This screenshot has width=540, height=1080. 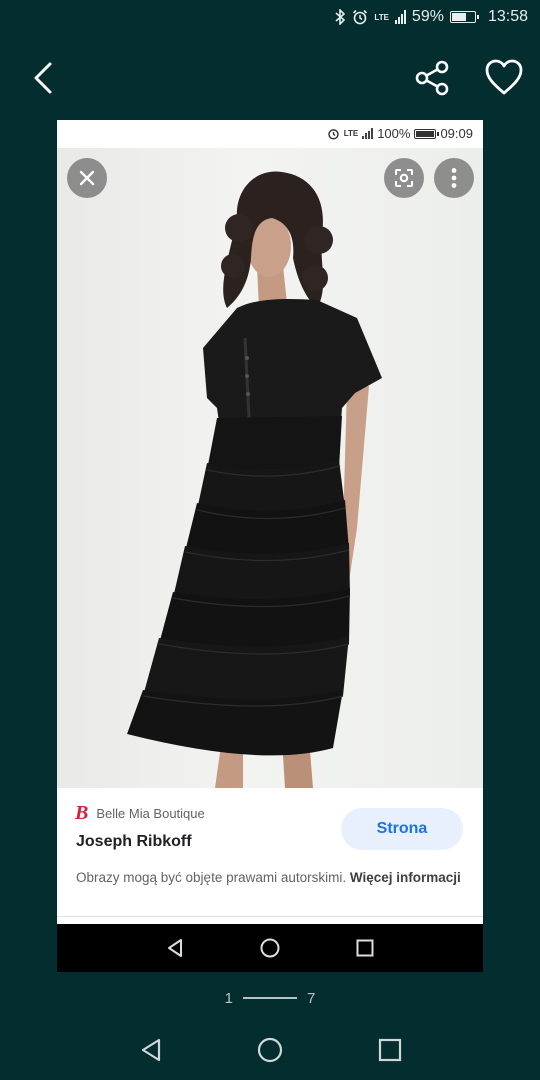 What do you see at coordinates (134, 842) in the screenshot?
I see `product-title: Joseph Ribkoff` at bounding box center [134, 842].